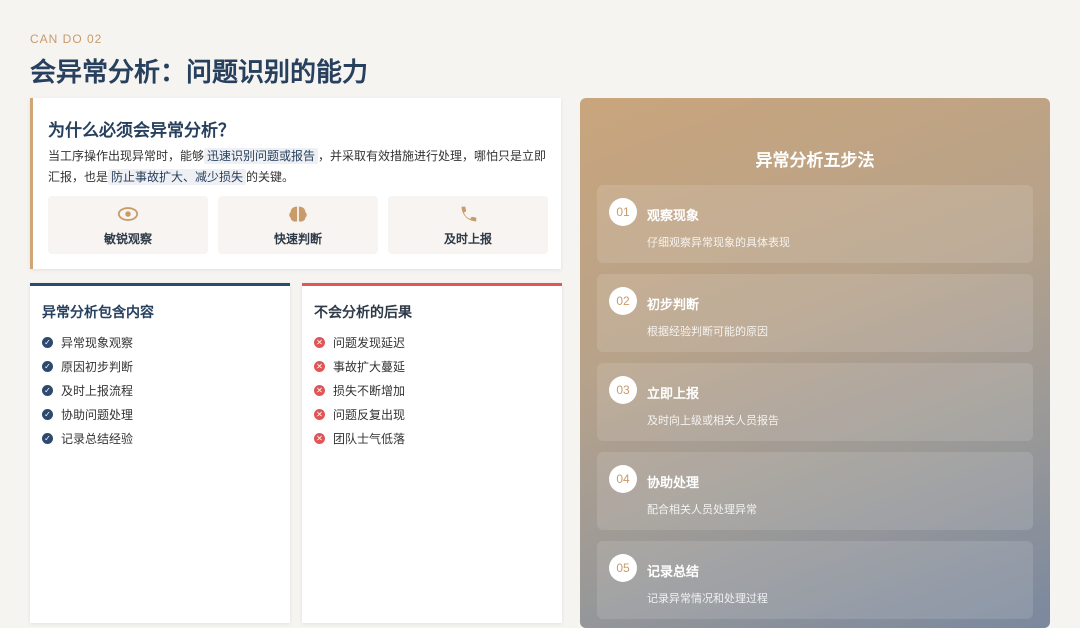 This screenshot has height=628, width=1080. I want to click on item-label: 异常现象观察, so click(97, 342).